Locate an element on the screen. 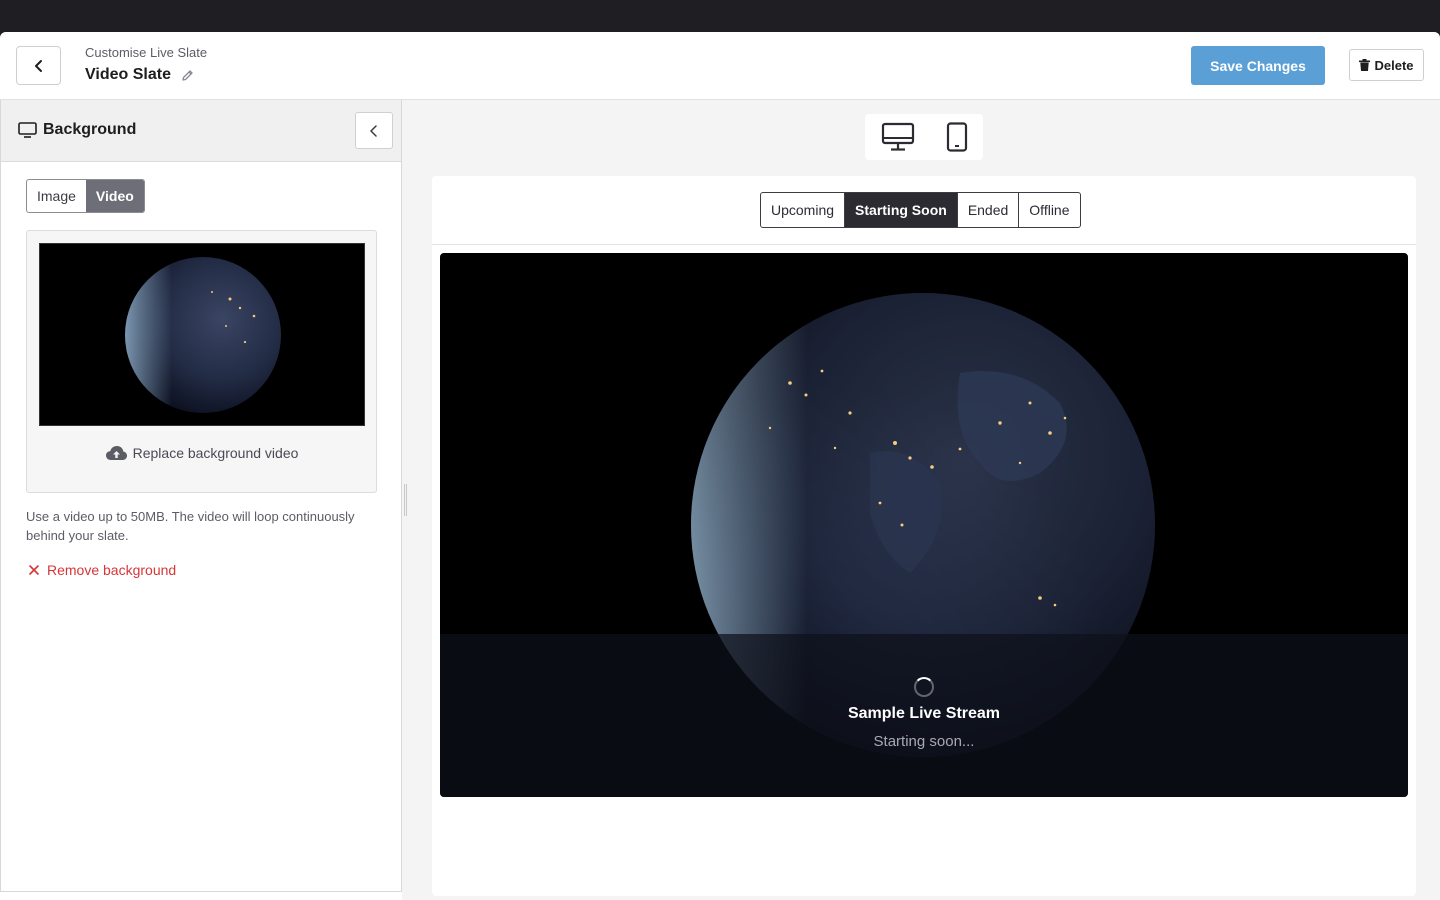  close-icon is located at coordinates (34, 570).